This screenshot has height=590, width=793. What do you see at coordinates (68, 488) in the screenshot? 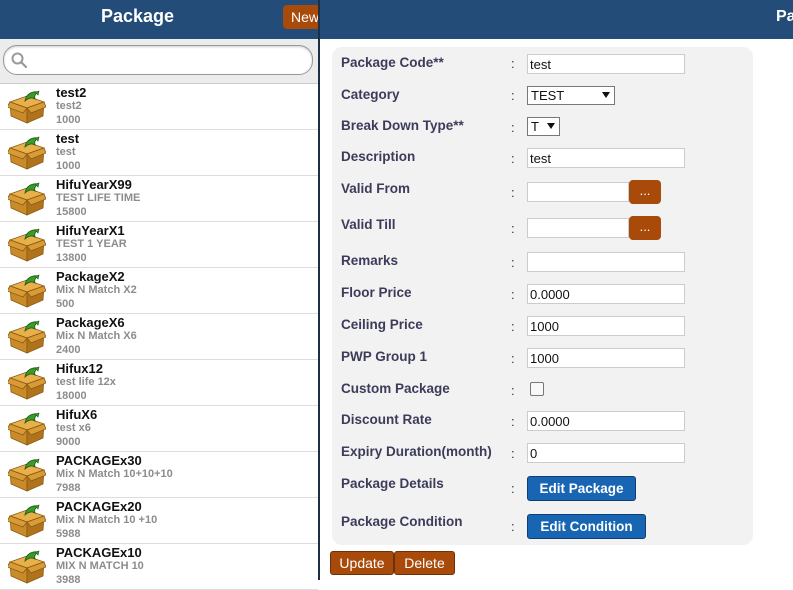
I see `package-price: 7988` at bounding box center [68, 488].